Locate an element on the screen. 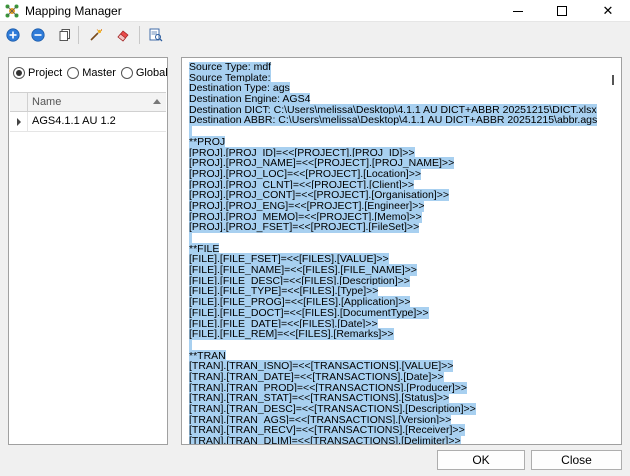  close-button: Close is located at coordinates (576, 460).